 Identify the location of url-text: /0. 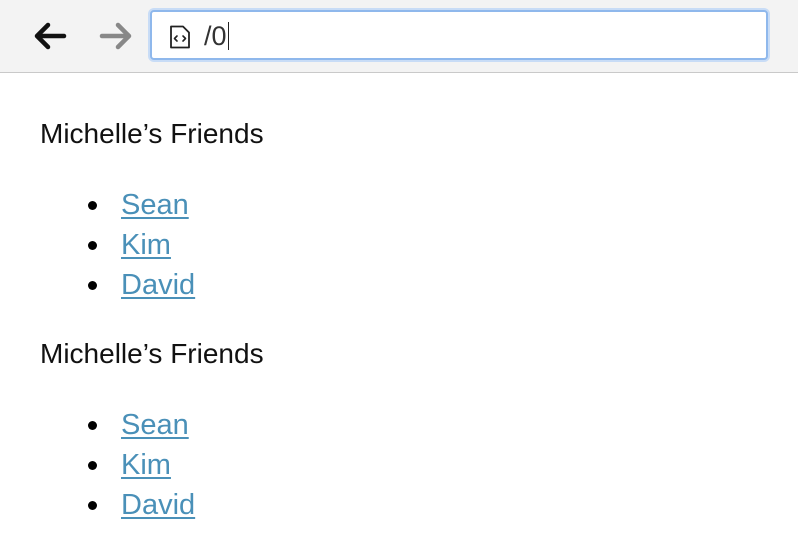
(216, 36).